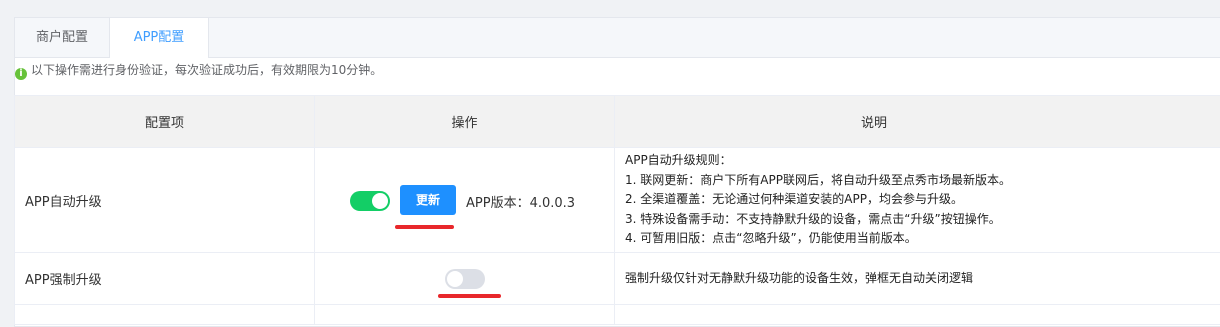 The height and width of the screenshot is (327, 1220). I want to click on desc-line: 4. 可暂用旧版：点击“忽略升级”，仍能使用当前版本。, so click(771, 238).